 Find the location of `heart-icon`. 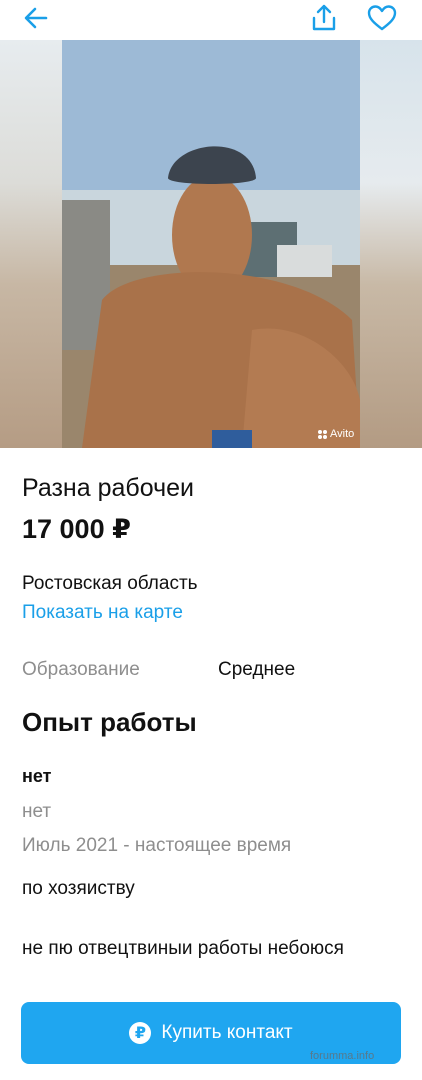

heart-icon is located at coordinates (382, 18).